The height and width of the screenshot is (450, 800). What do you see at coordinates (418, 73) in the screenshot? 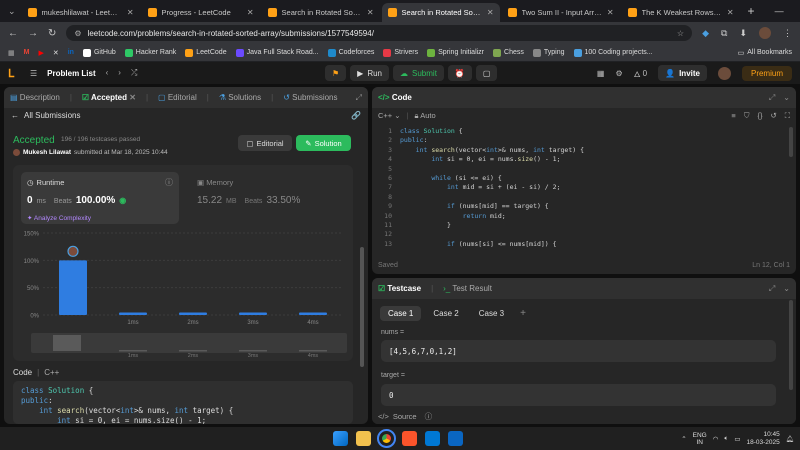
I see `submit-button: ☁ Submit` at bounding box center [418, 73].